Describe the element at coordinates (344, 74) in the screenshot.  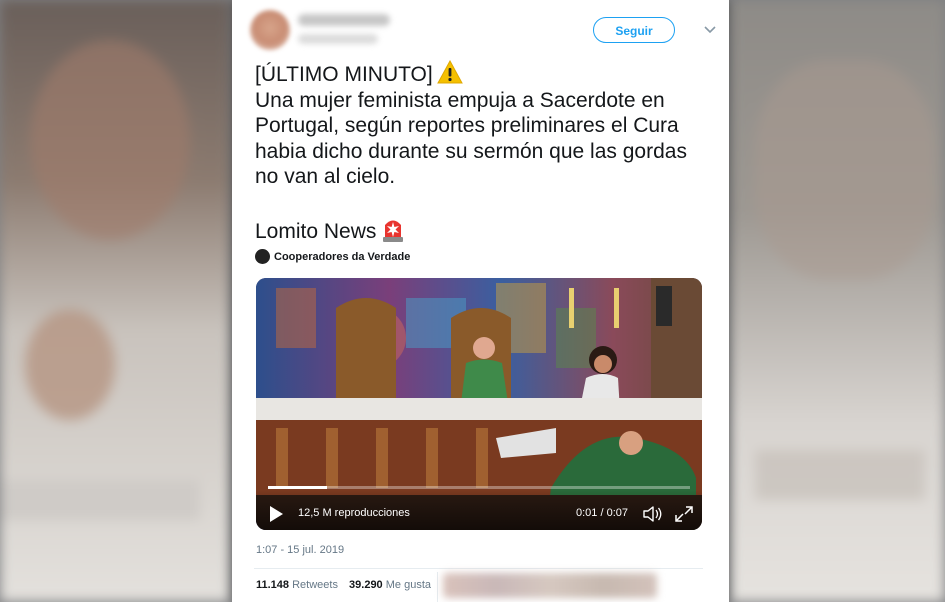
I see `tweet-headline: [ÚLTIMO MINUTO]` at that location.